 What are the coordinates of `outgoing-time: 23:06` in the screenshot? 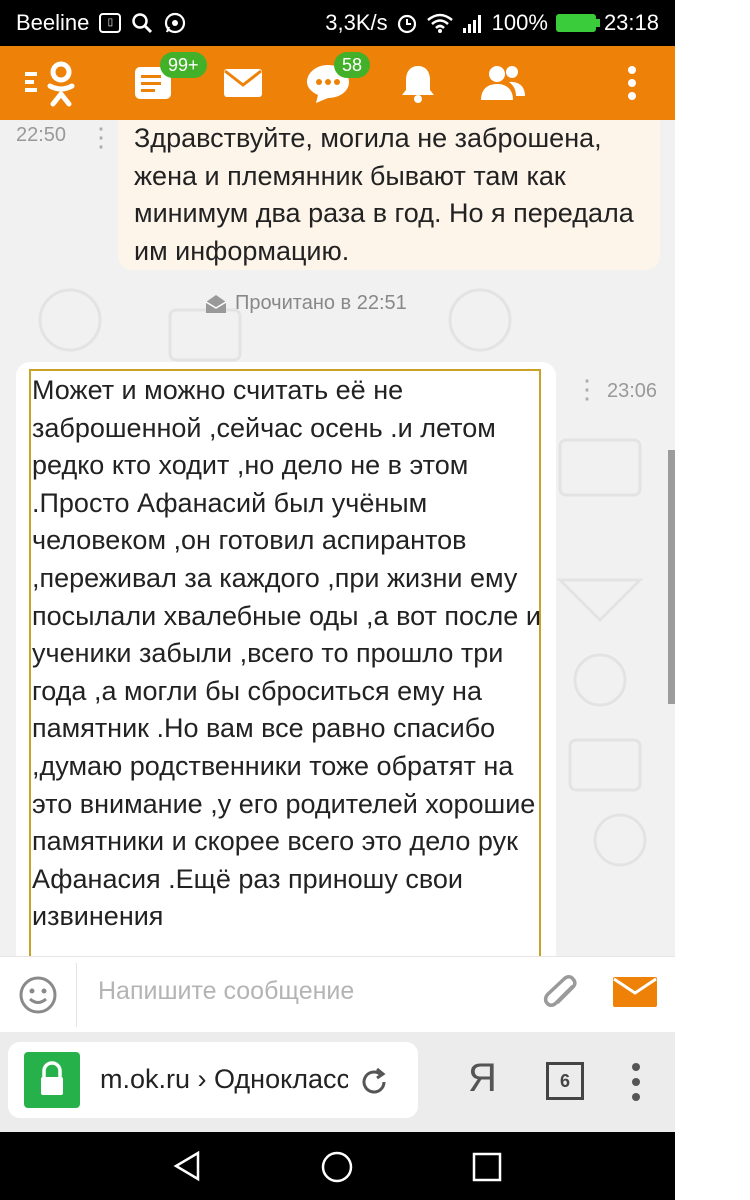 It's located at (632, 391).